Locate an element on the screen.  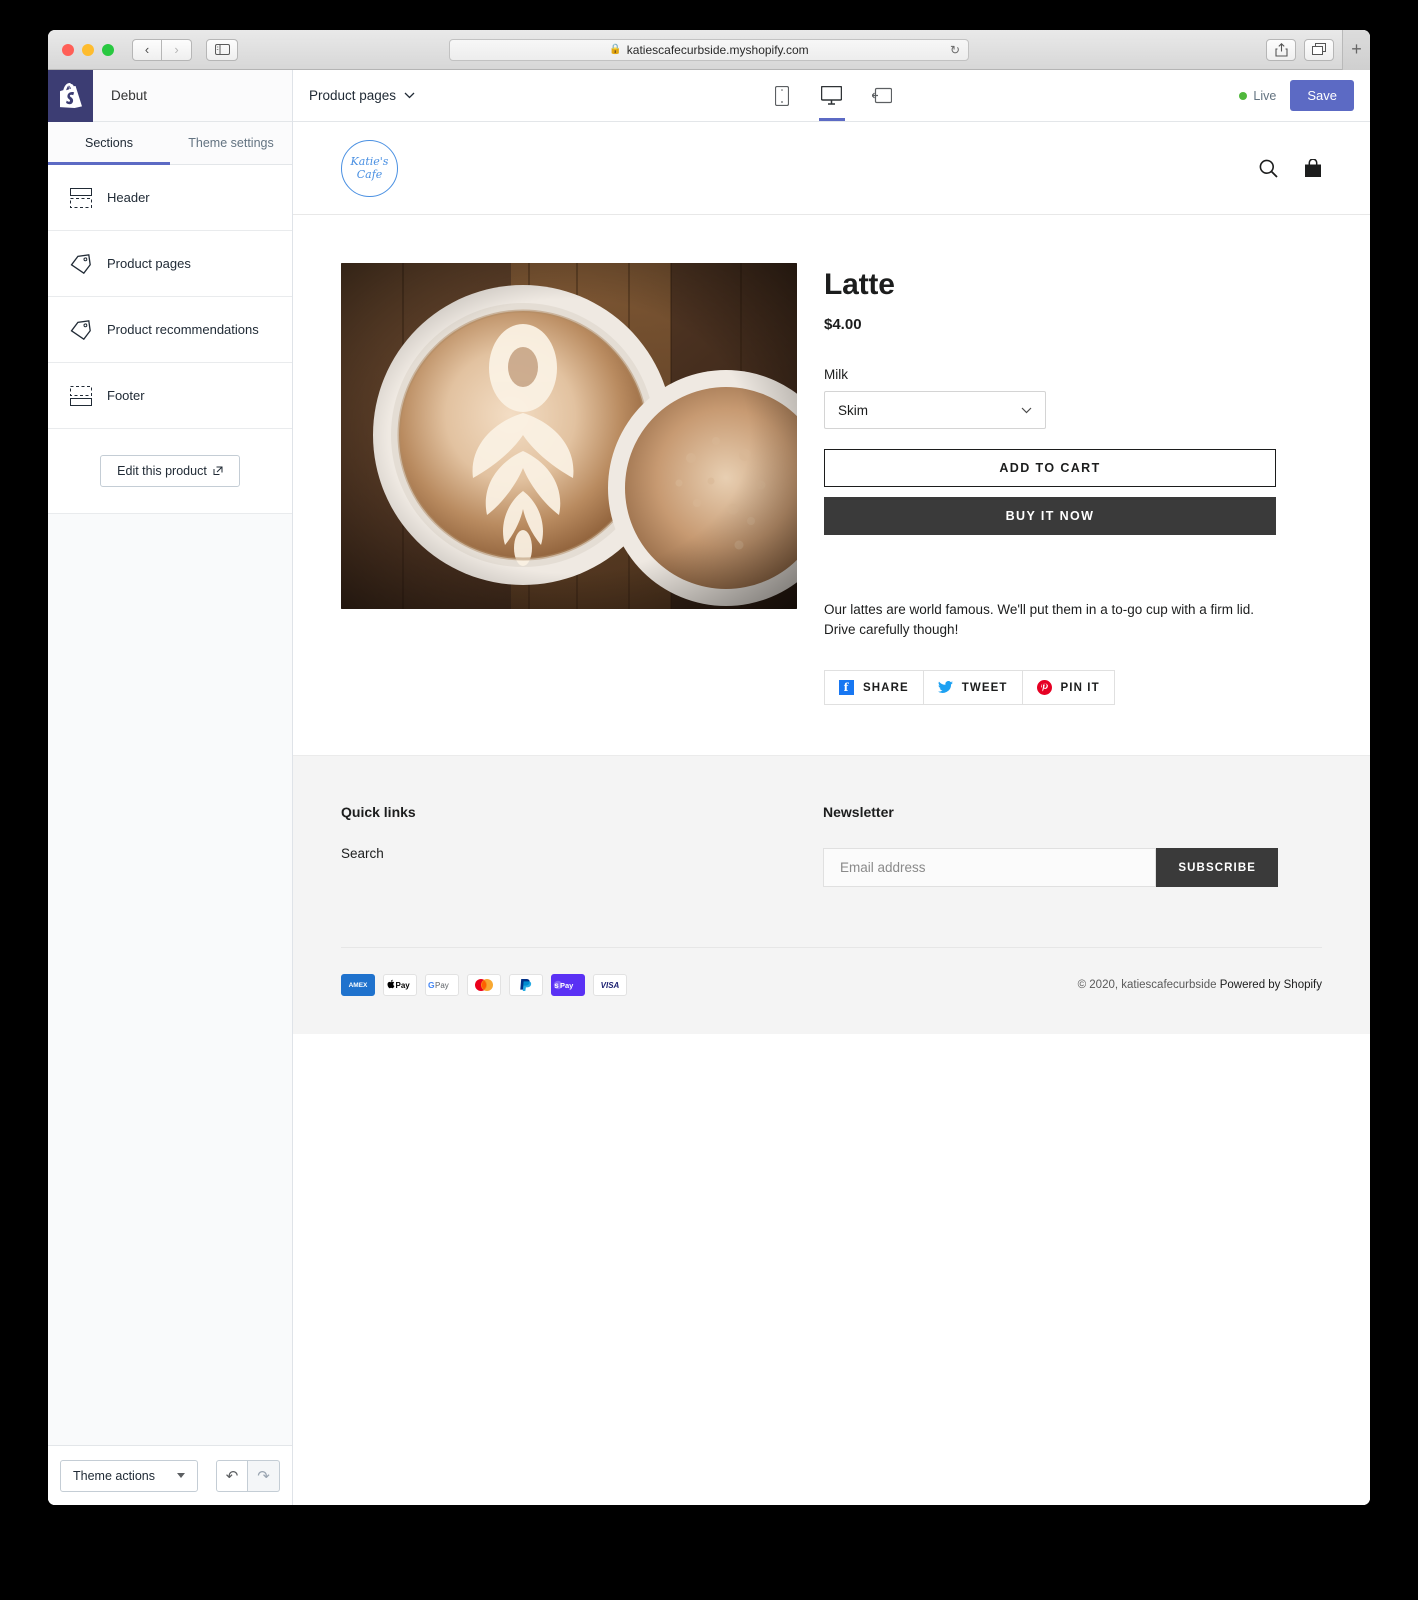
footer-section-icon is located at coordinates (81, 395).